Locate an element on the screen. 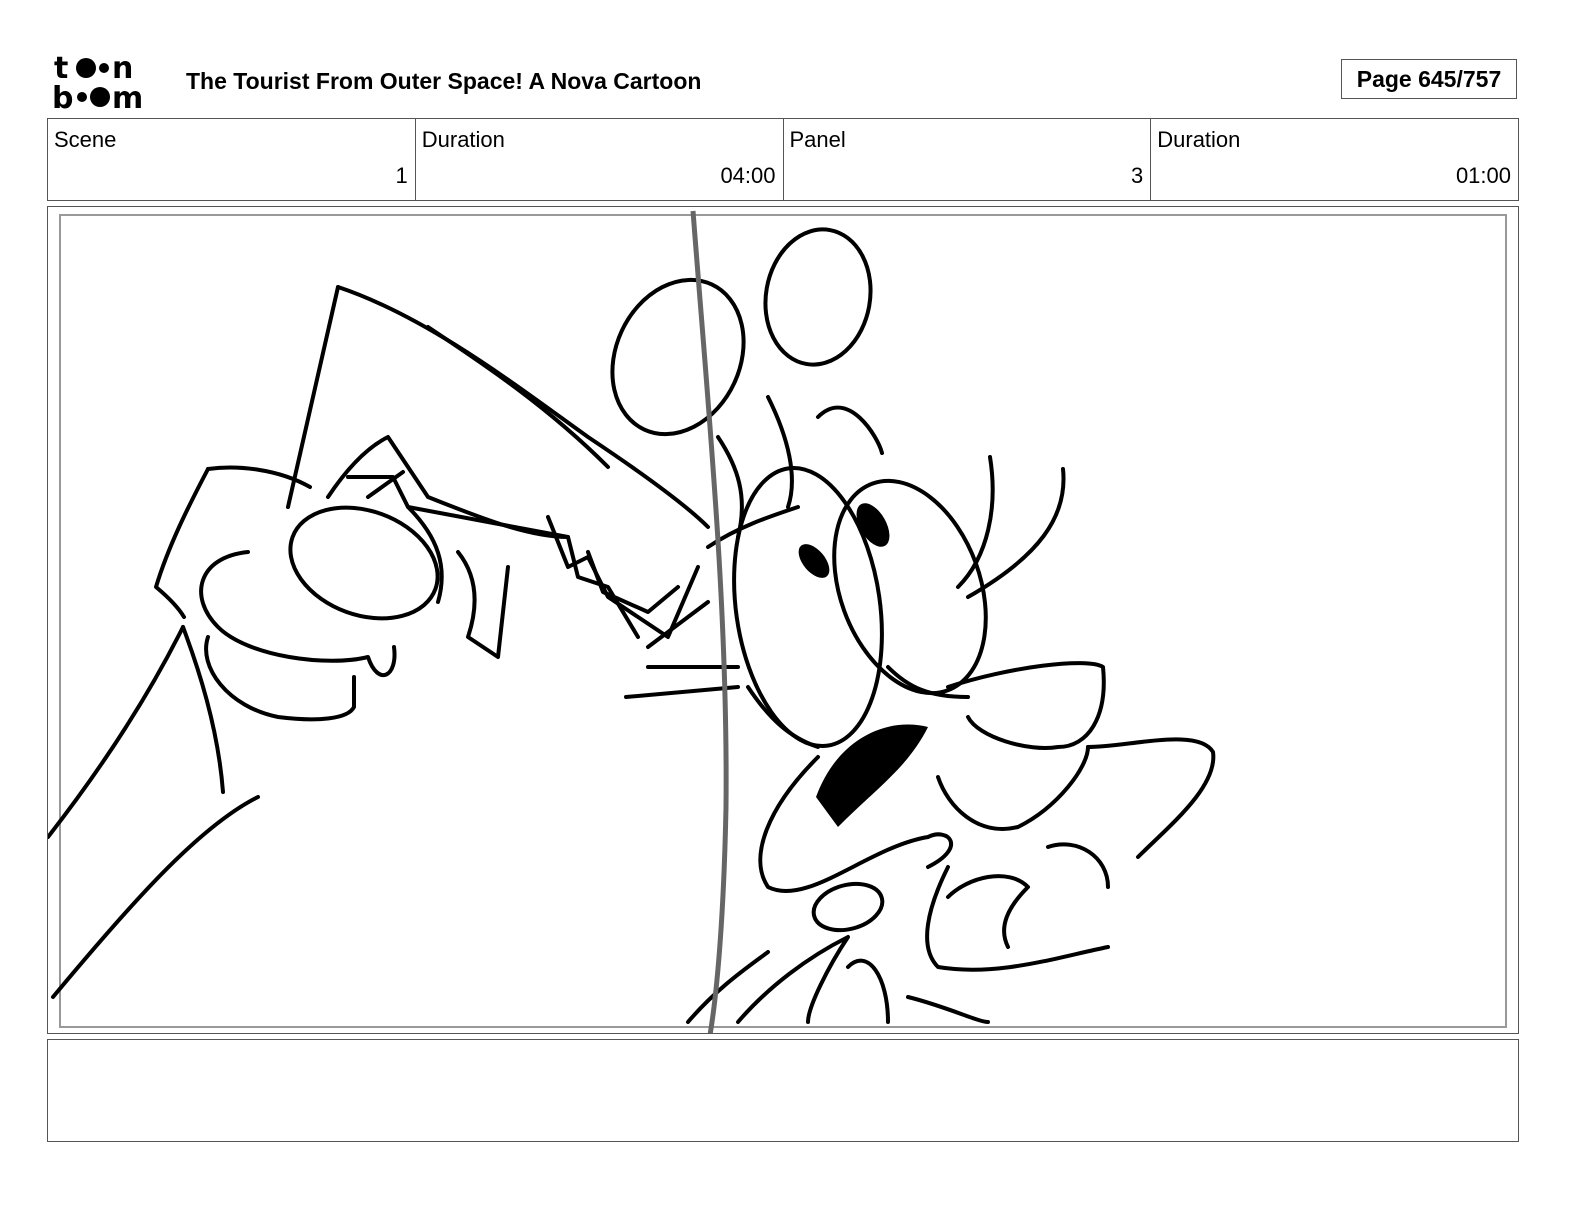 The width and height of the screenshot is (1584, 1224). logo-dot-small is located at coordinates (104, 68).